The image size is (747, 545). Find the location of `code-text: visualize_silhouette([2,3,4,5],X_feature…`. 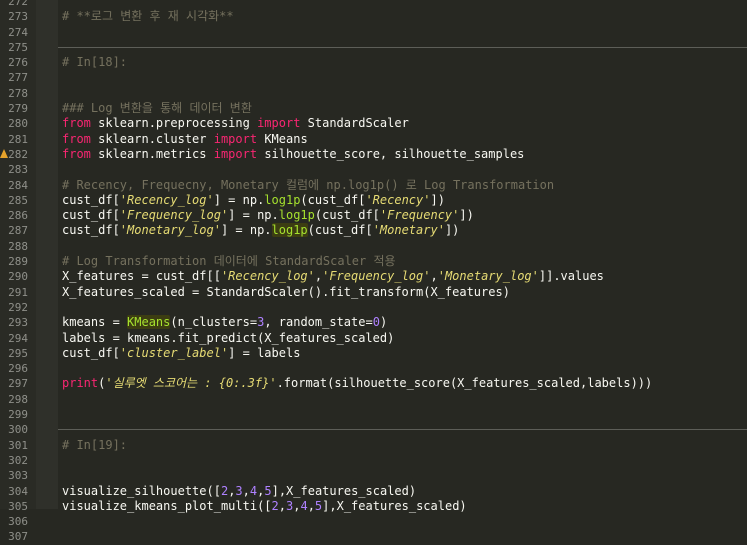

code-text: visualize_silhouette([2,3,4,5],X_feature… is located at coordinates (239, 491).